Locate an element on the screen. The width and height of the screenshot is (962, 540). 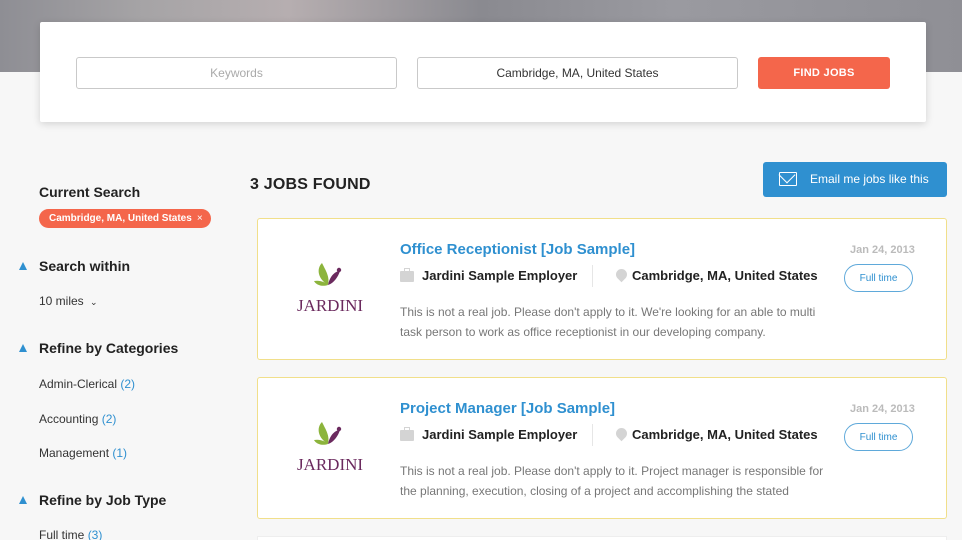
location-input is located at coordinates (577, 73).